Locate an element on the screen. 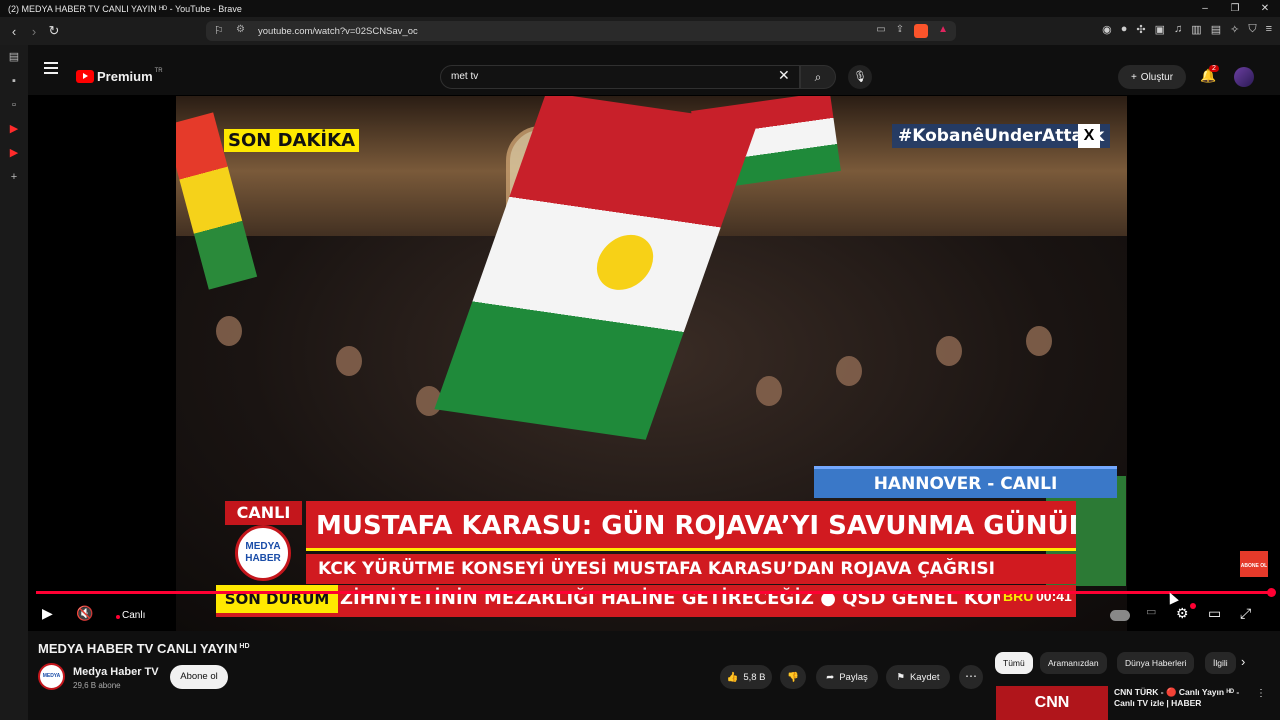  youtube-logo: Premium TR is located at coordinates (119, 76).